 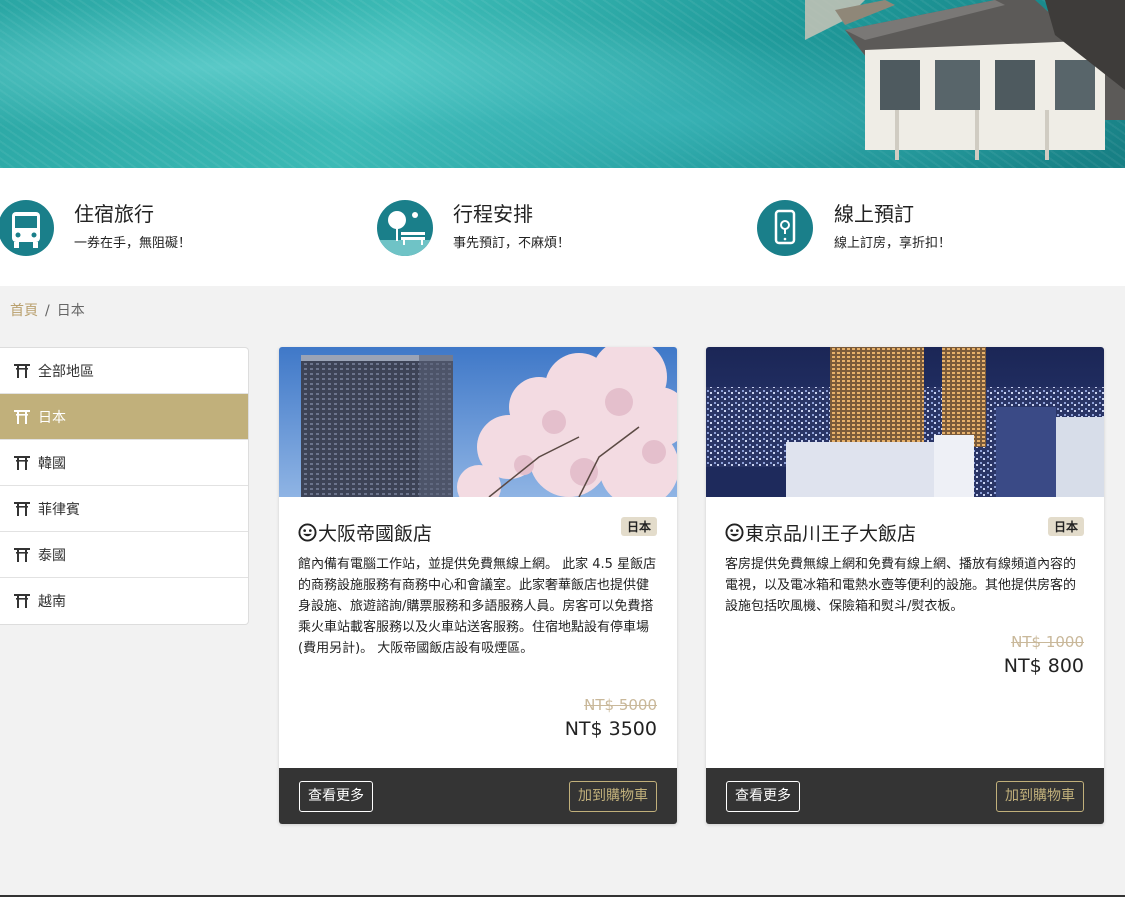 I want to click on feature-booking: 線上預訂 線上訂房，享折扣！, so click(x=922, y=228).